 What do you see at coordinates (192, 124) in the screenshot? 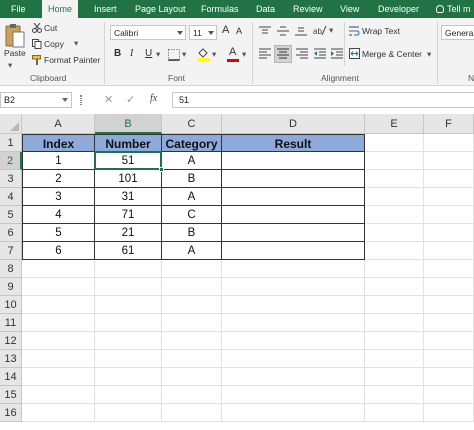
I see `column-header-c: C` at bounding box center [192, 124].